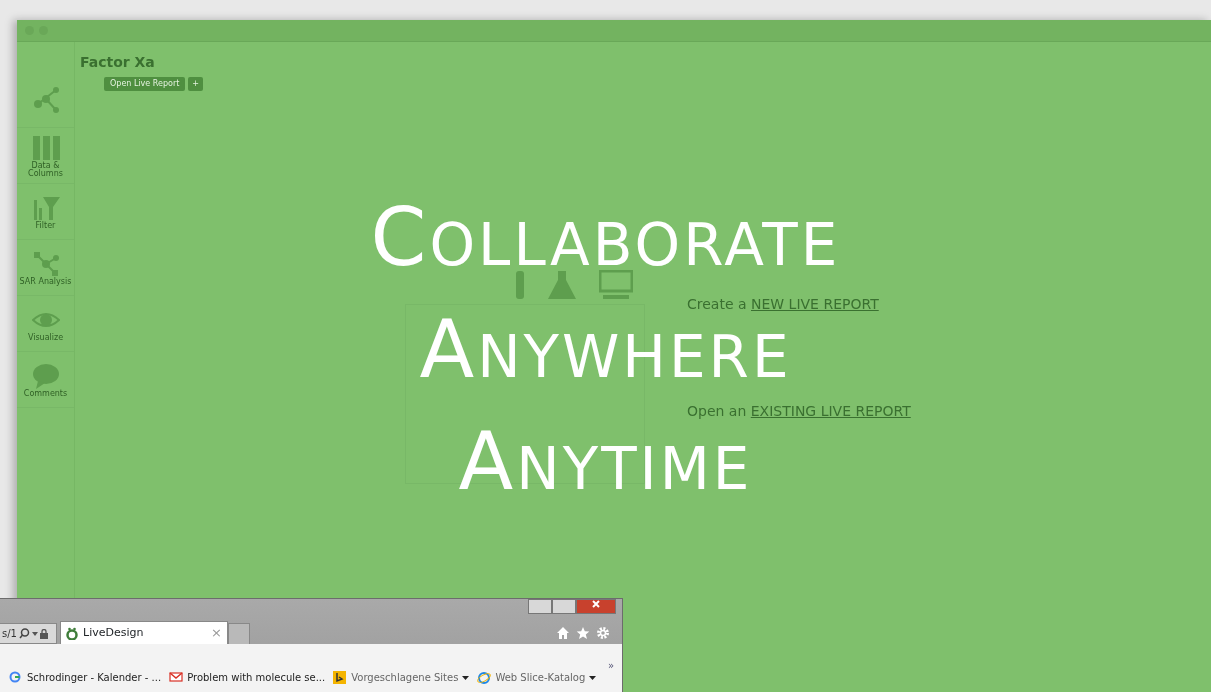 The width and height of the screenshot is (1211, 692). What do you see at coordinates (45, 156) in the screenshot?
I see `sidebar-item: Data & Columns` at bounding box center [45, 156].